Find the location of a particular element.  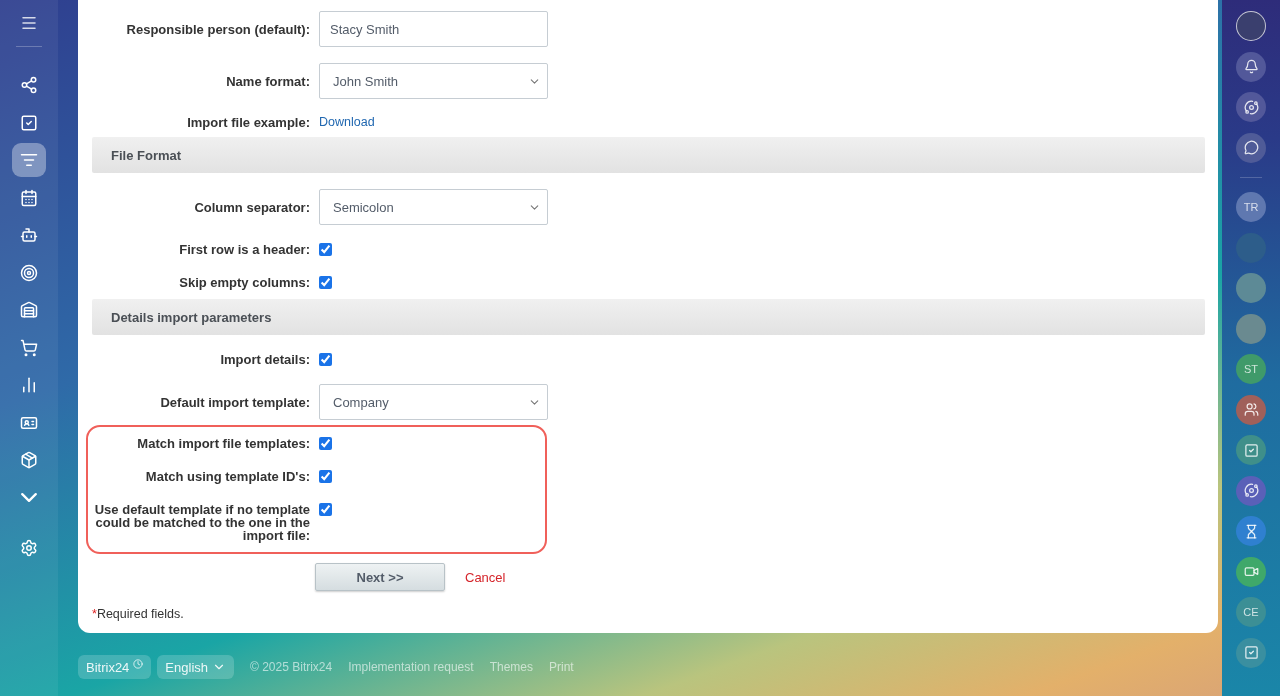

bell-icon is located at coordinates (1251, 66).